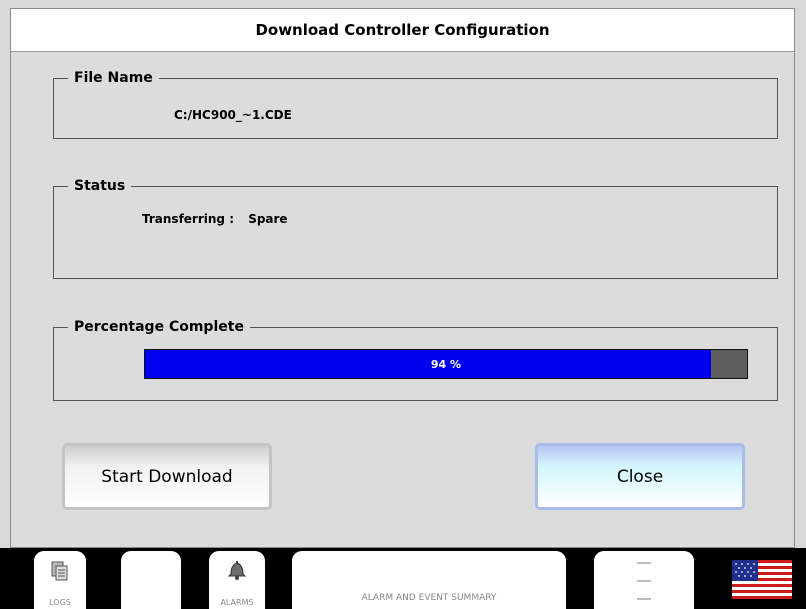  What do you see at coordinates (415, 104) in the screenshot?
I see `file-name-group: File Name C:/HC900_~1.CDE` at bounding box center [415, 104].